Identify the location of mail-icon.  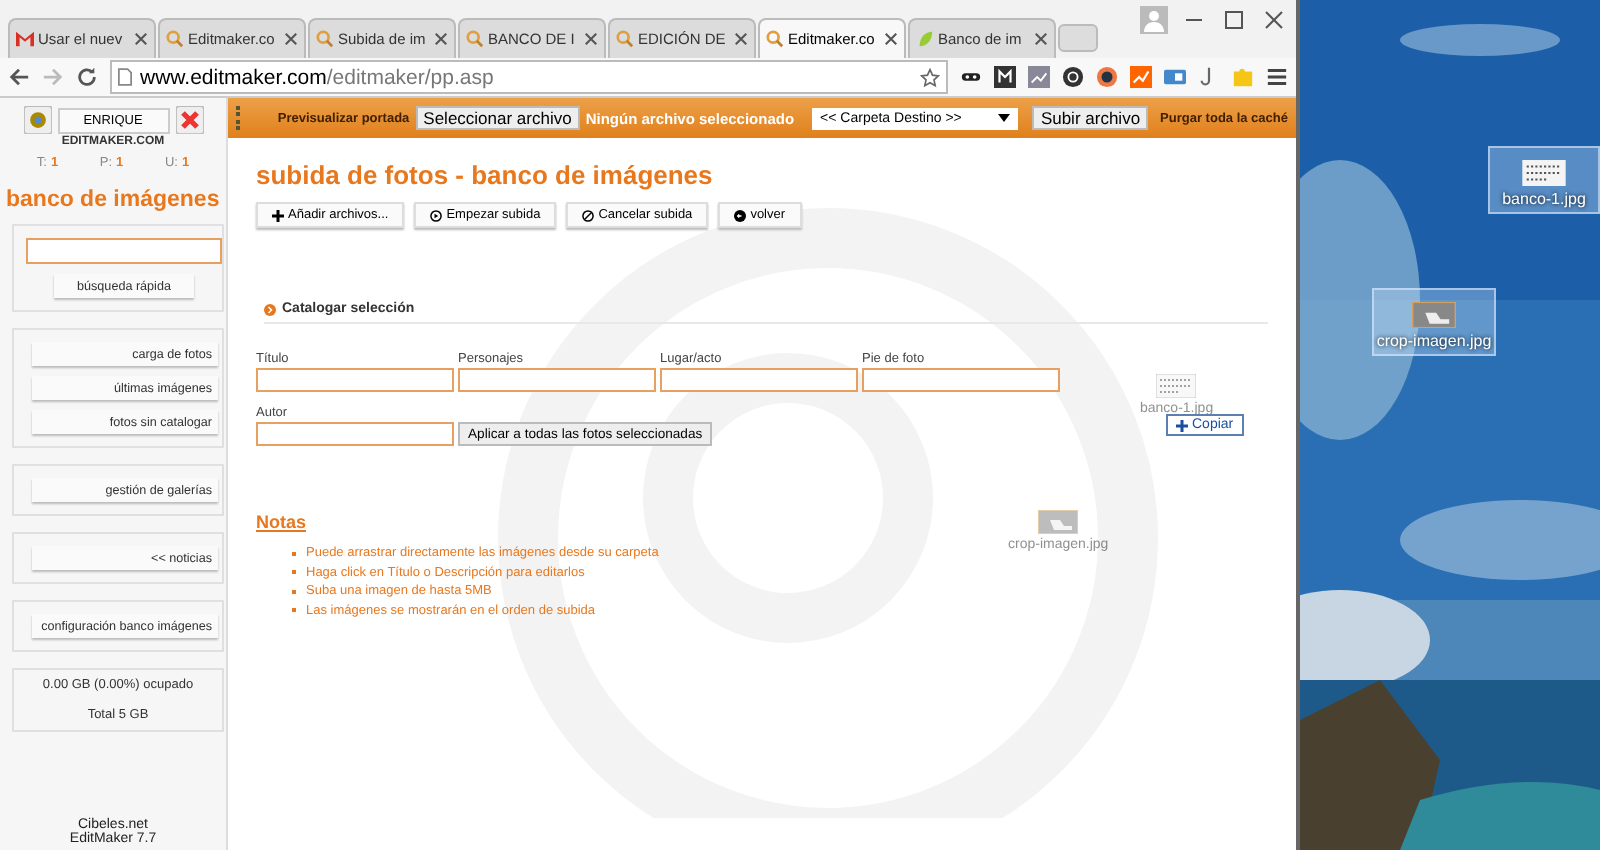
(25, 39).